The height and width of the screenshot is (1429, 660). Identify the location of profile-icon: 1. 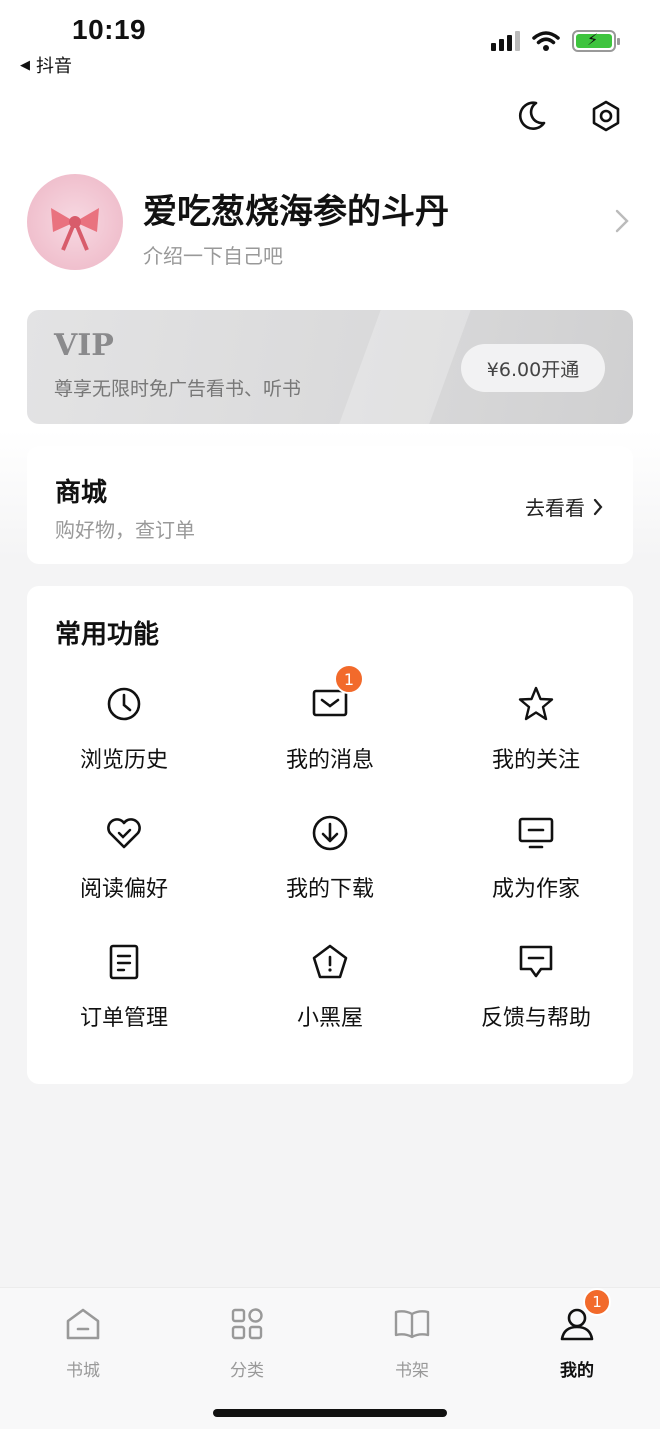
(584, 1316).